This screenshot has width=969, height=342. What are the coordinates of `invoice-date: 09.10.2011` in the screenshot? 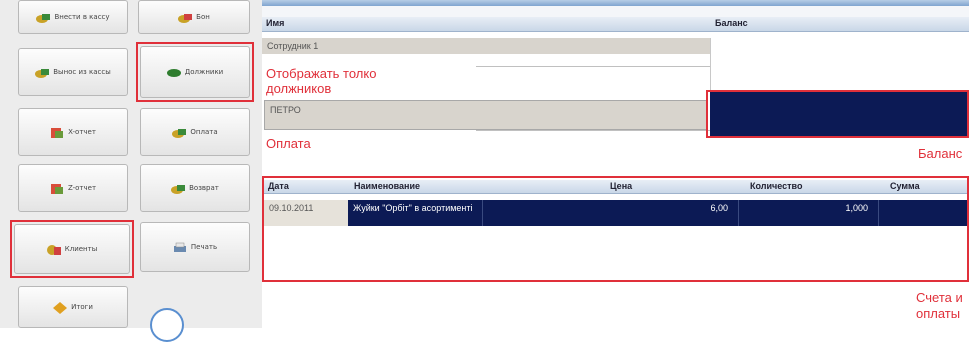 It's located at (291, 208).